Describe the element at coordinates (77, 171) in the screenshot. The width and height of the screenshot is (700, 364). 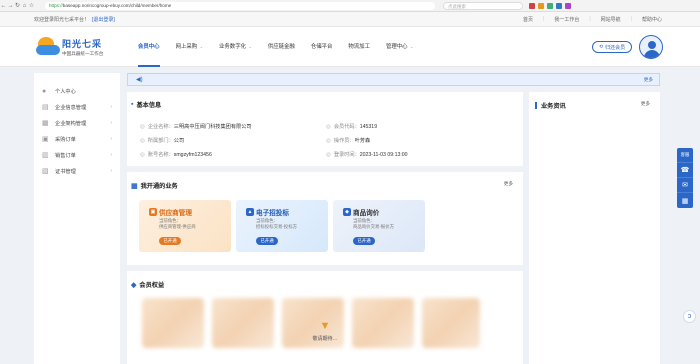
I see `sidebar-item-certificates: ▧ 证书管理 ›` at that location.